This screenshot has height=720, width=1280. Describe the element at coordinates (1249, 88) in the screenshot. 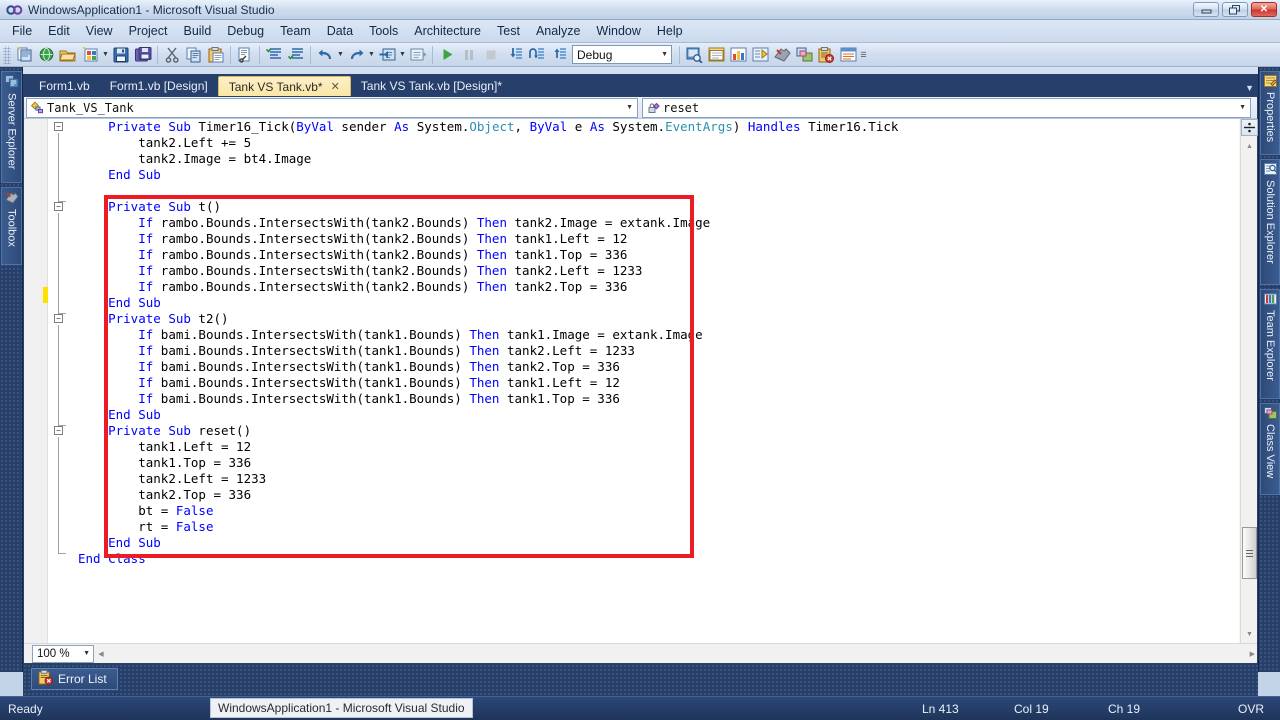

I see `tab-list-chevron-icon: ▼` at that location.